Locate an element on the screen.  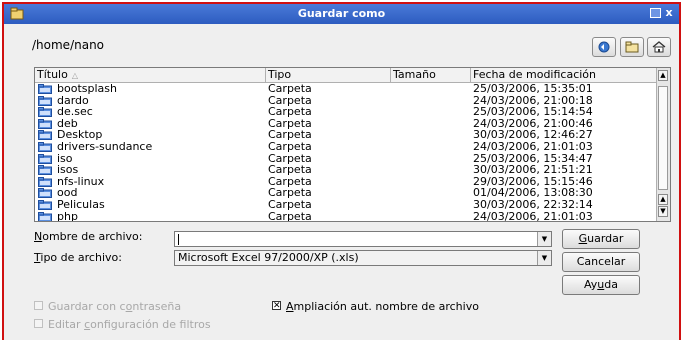
filter-settings-checkbox-box is located at coordinates (38, 323).